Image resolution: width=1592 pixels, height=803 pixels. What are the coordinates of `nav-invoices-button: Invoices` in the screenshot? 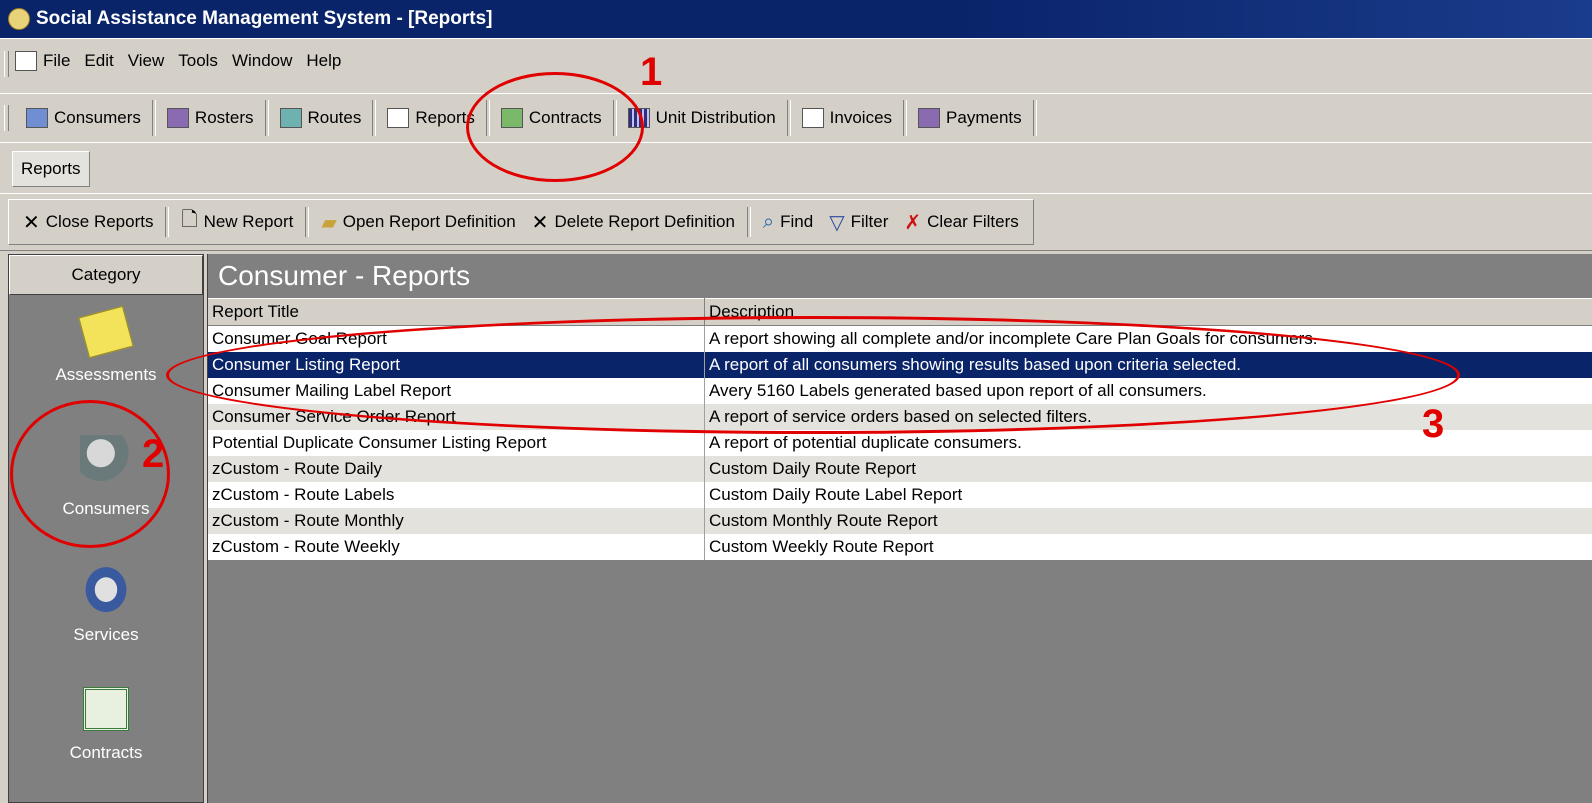 It's located at (847, 118).